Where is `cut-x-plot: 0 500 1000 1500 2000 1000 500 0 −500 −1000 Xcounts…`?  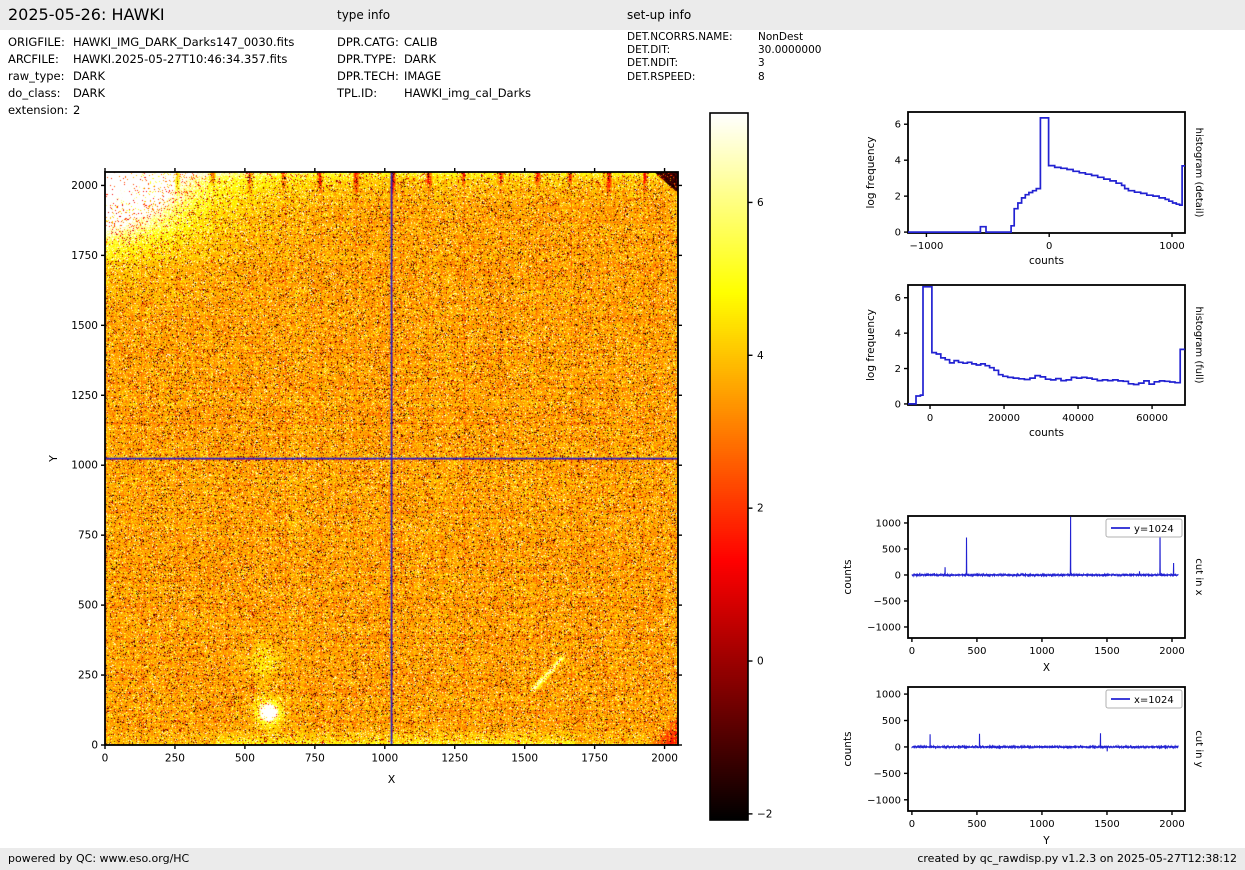 cut-x-plot: 0 500 1000 1500 2000 1000 500 0 −500 −1000 Xcounts… is located at coordinates (1023, 594).